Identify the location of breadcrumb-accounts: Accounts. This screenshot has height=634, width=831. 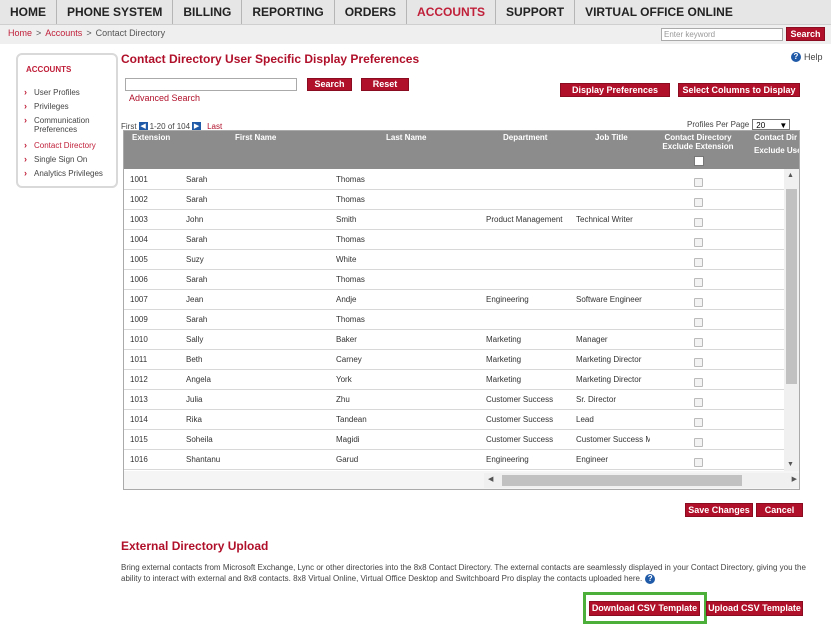
(63, 33).